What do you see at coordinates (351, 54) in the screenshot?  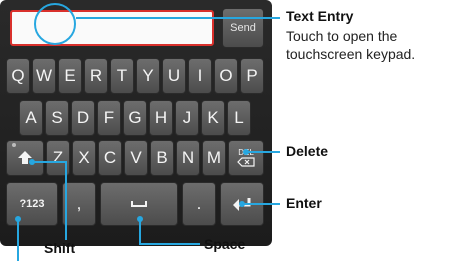 I see `text-entry-desc-line2: touchscreen keypad.` at bounding box center [351, 54].